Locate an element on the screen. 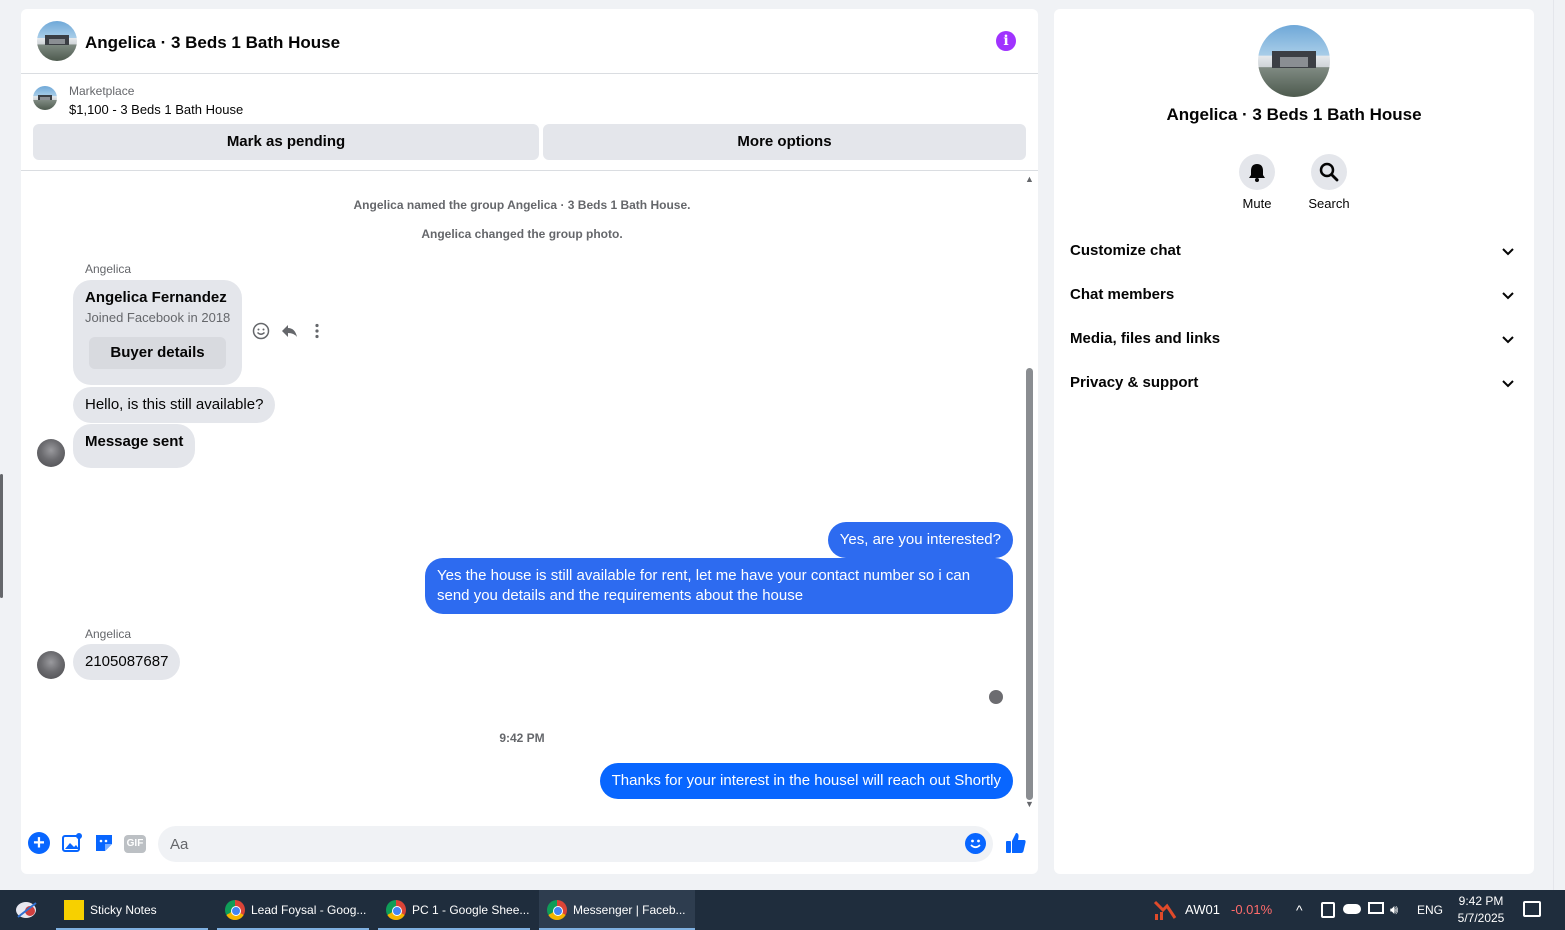 This screenshot has height=930, width=1565. clock-date: 5/7/2025 is located at coordinates (1481, 918).